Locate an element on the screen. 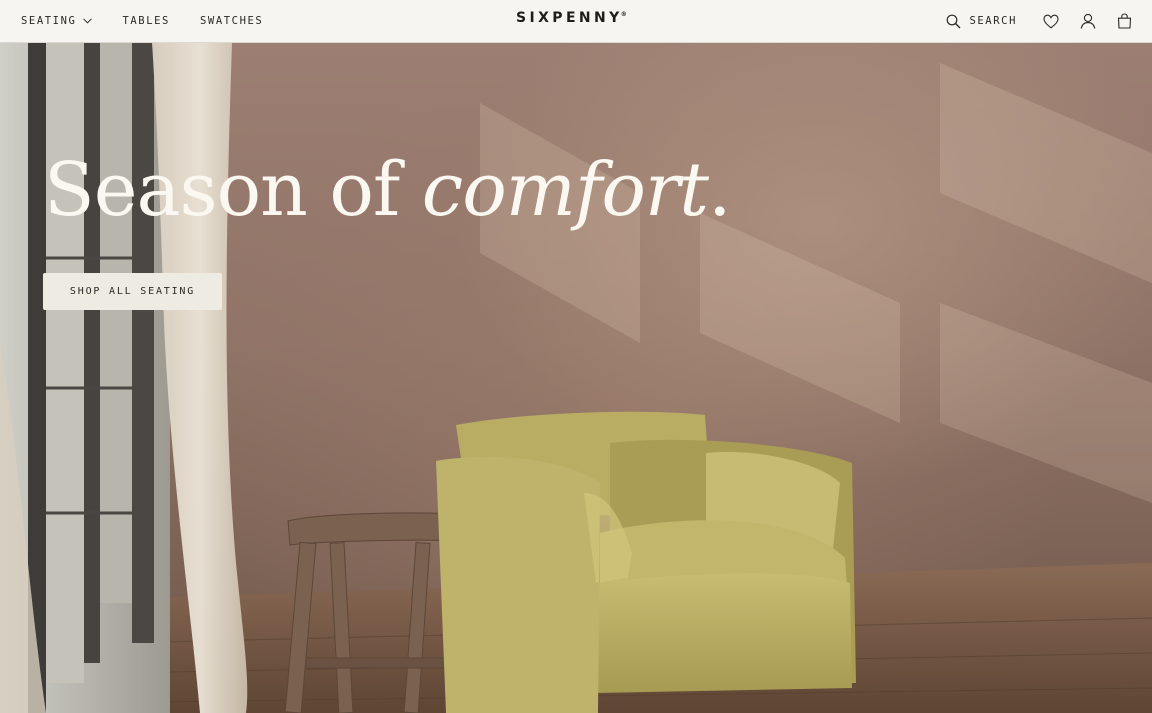 The image size is (1152, 713). utility-nav: SEARCH is located at coordinates (1039, 21).